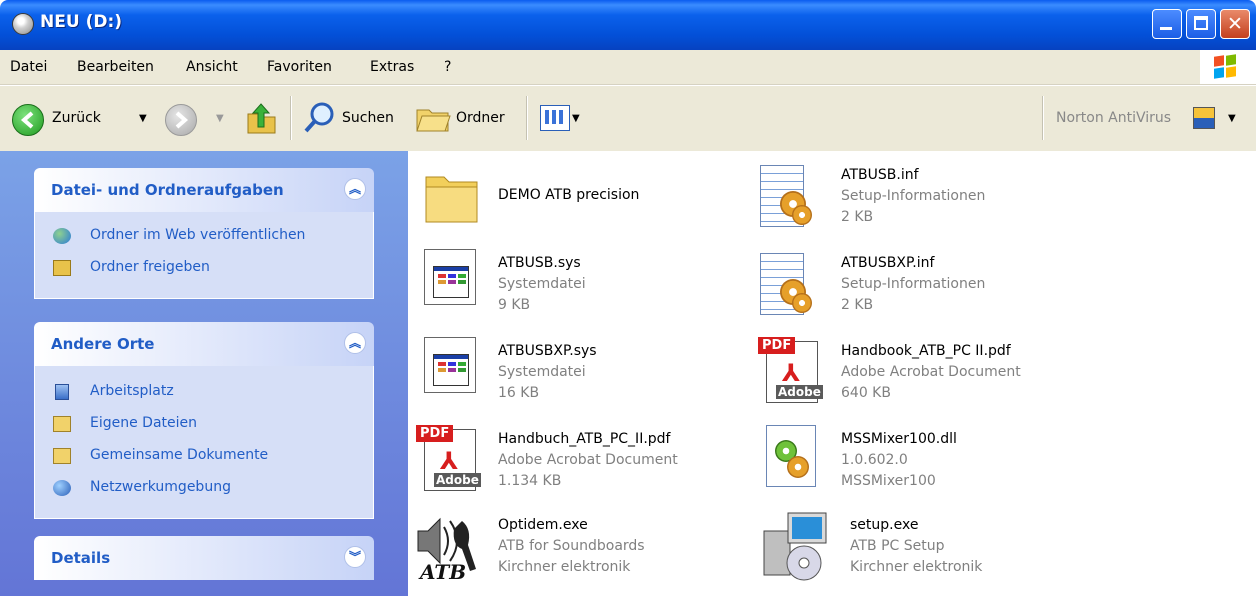 The image size is (1256, 596). Describe the element at coordinates (220, 118) in the screenshot. I see `forward-dropdown-icon: ▼` at that location.